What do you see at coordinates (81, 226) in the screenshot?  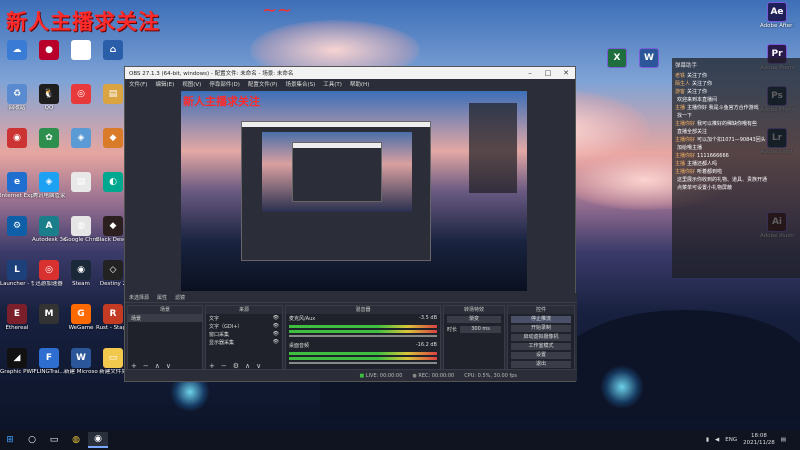 I see `app-icon: ◍` at bounding box center [81, 226].